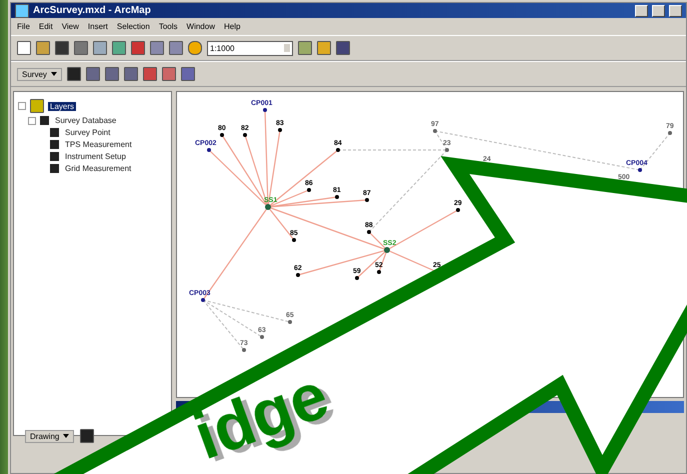 This screenshot has height=474, width=687. I want to click on menu-item: View, so click(70, 26).